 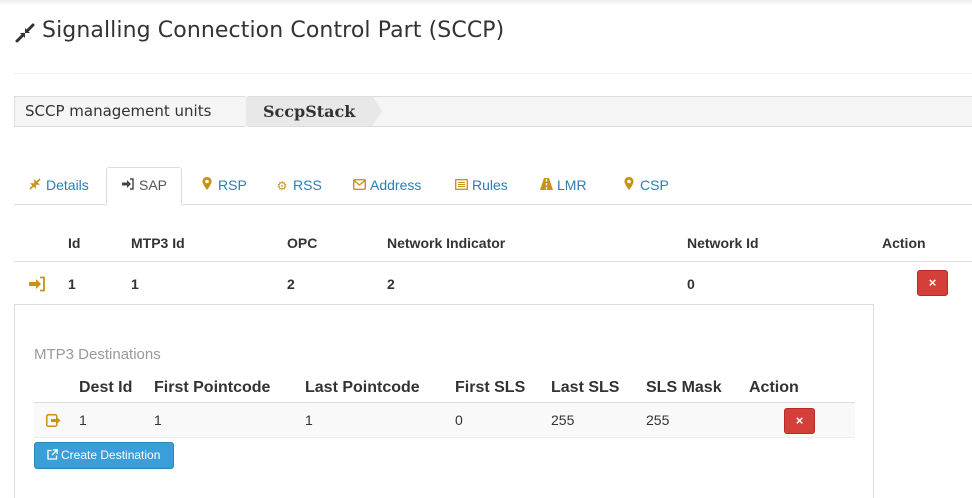 What do you see at coordinates (302, 243) in the screenshot?
I see `column-header-opc: OPC` at bounding box center [302, 243].